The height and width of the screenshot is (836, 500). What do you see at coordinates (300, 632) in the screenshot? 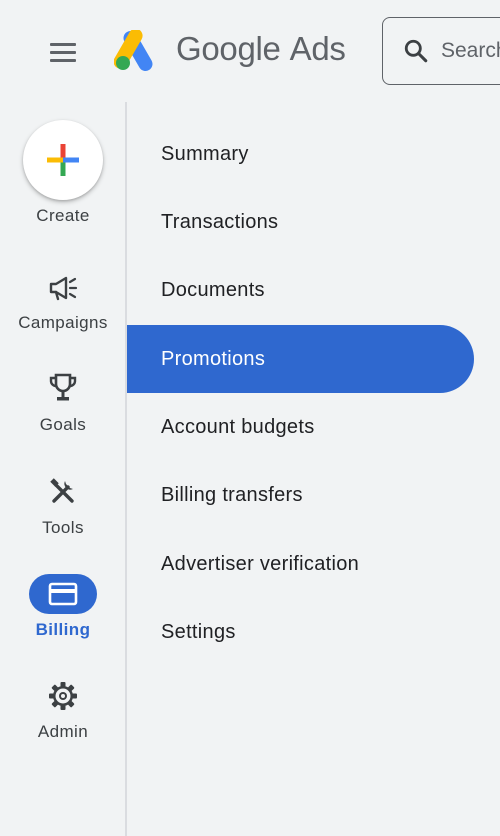
I see `submenu-item-settings: Settings` at bounding box center [300, 632].